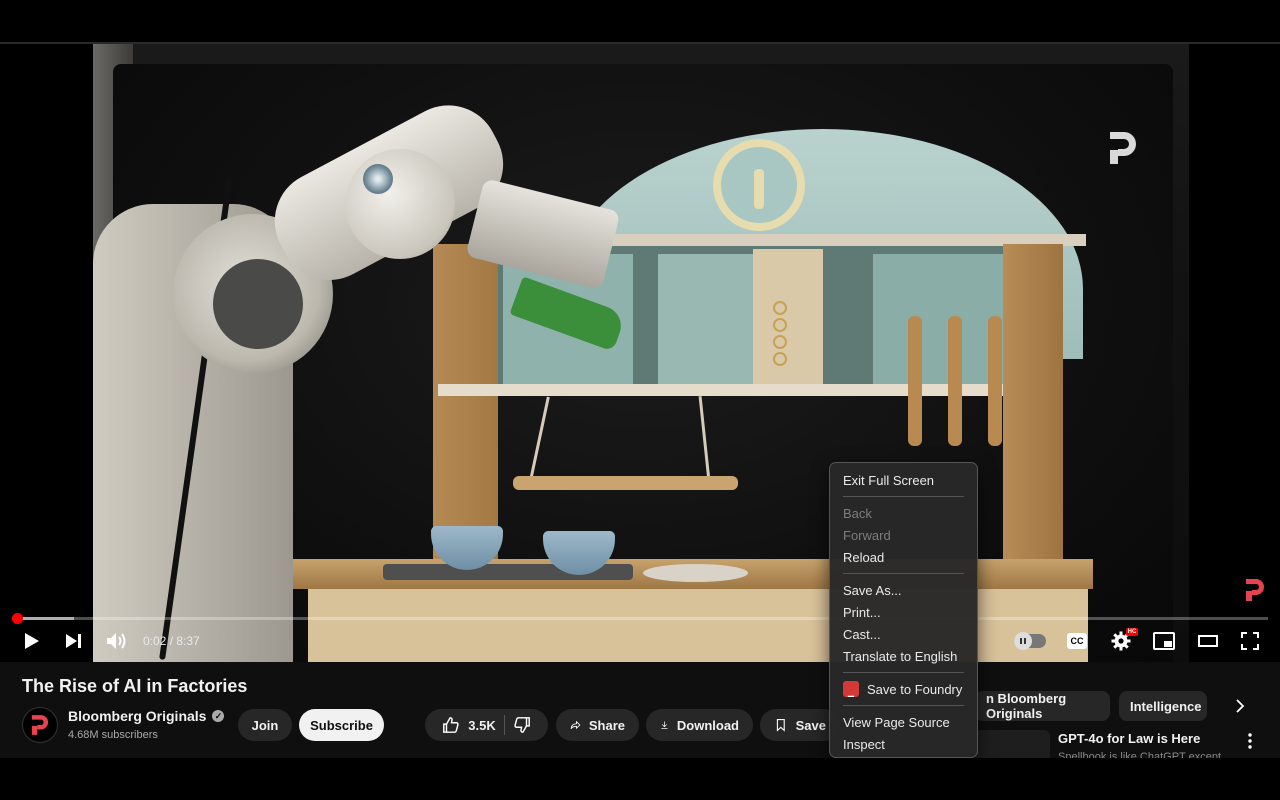  Describe the element at coordinates (451, 725) in the screenshot. I see `thumbs-up-icon` at that location.